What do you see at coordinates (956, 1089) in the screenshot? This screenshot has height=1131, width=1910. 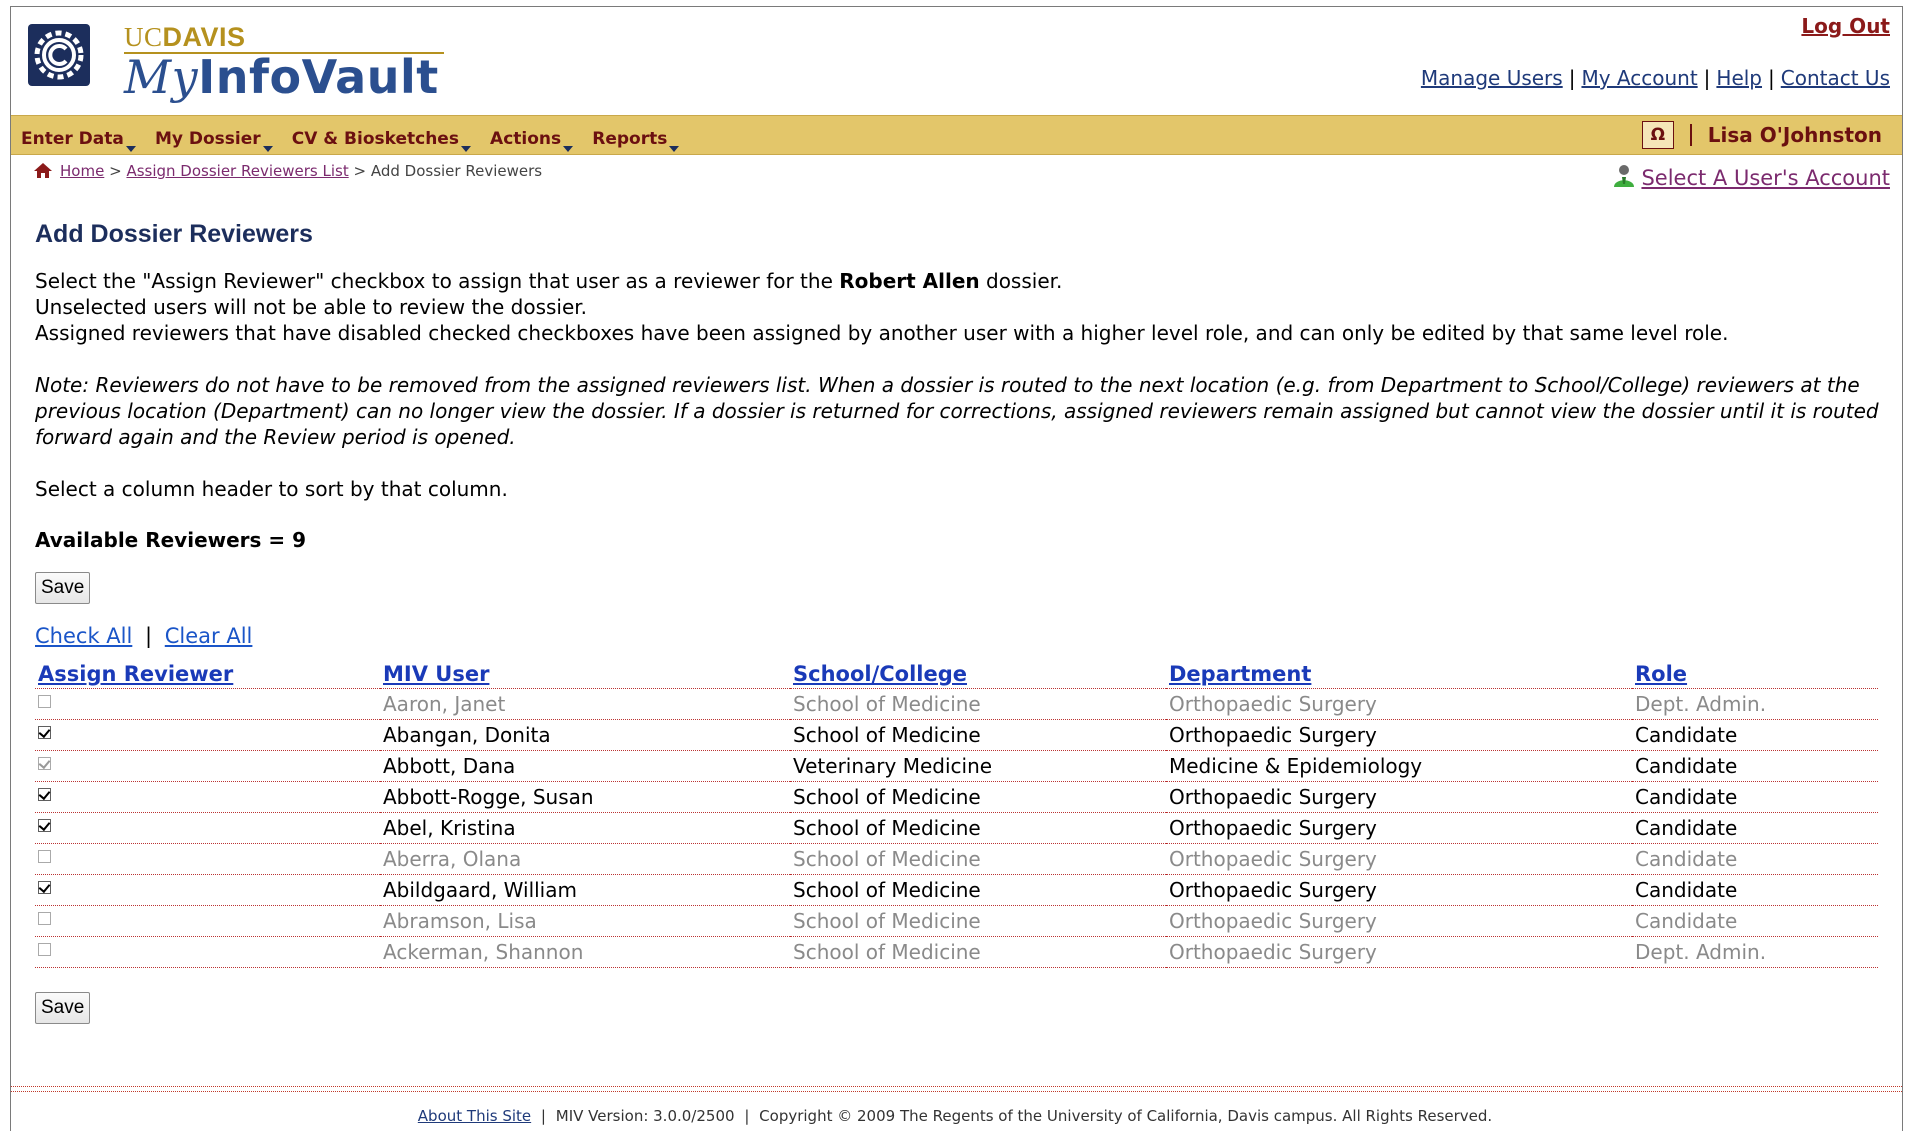 I see `footer-divider` at bounding box center [956, 1089].